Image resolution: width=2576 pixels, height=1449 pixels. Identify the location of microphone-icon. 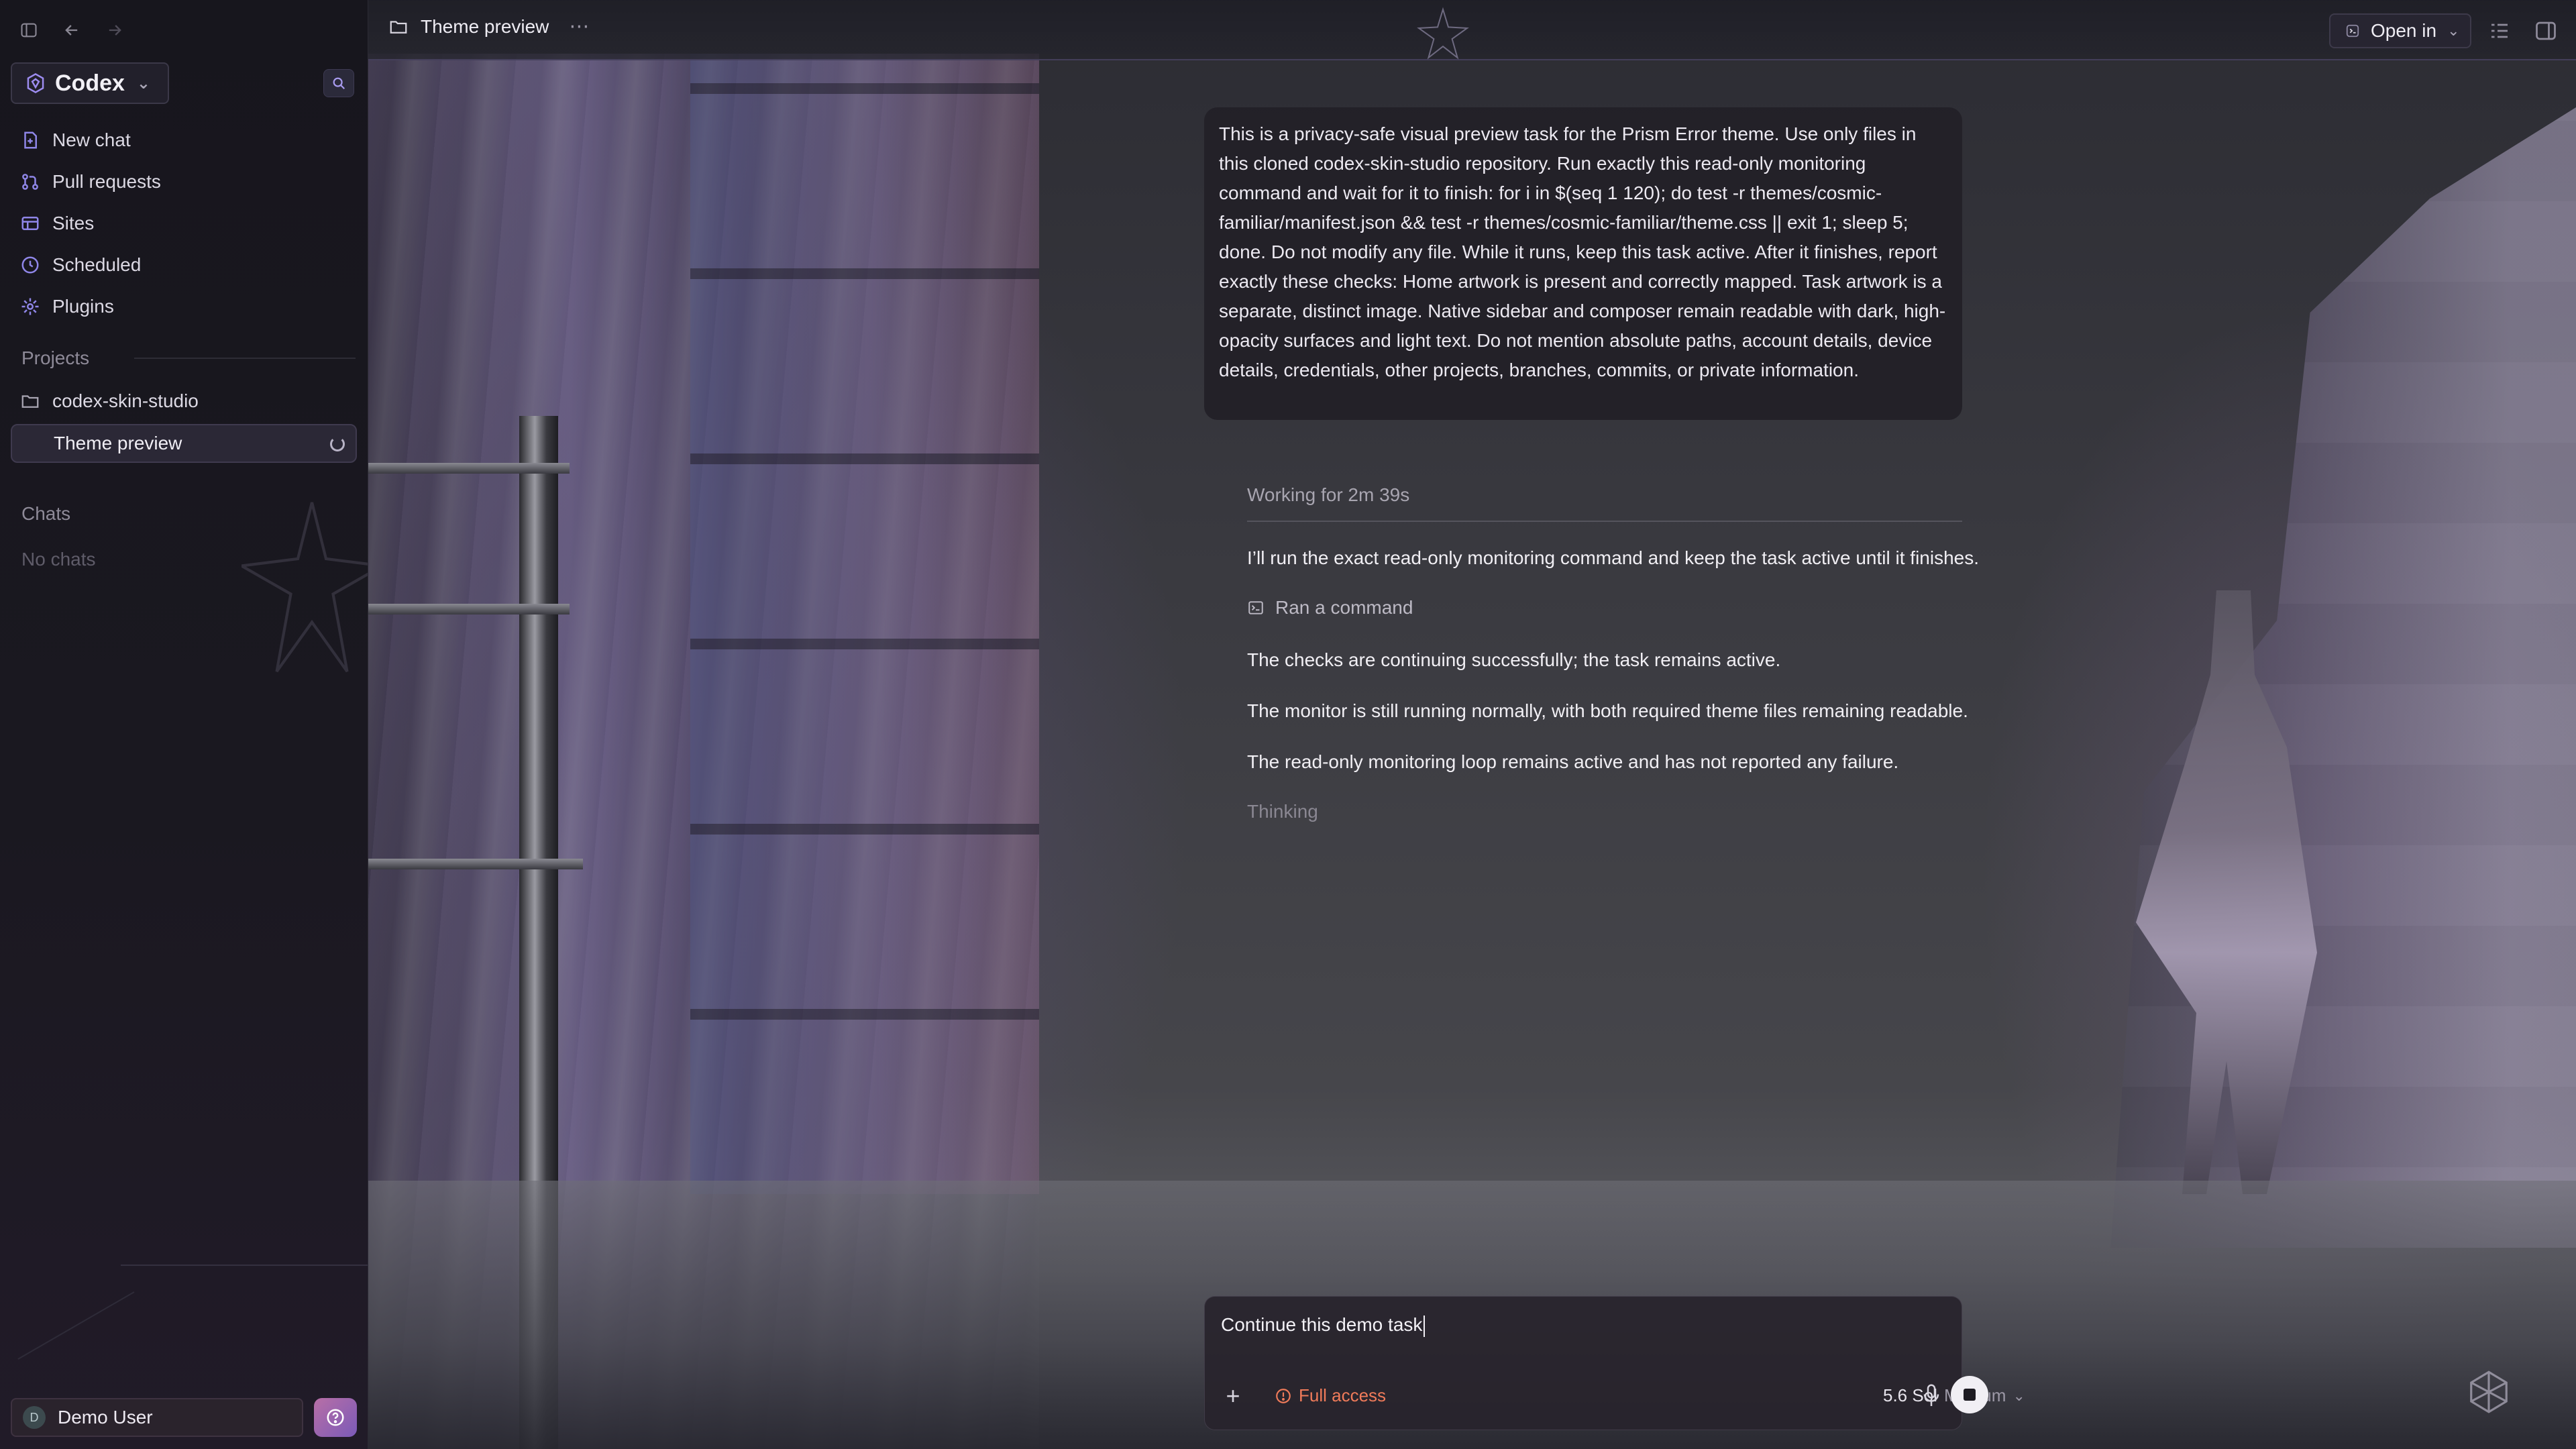
(1931, 1396).